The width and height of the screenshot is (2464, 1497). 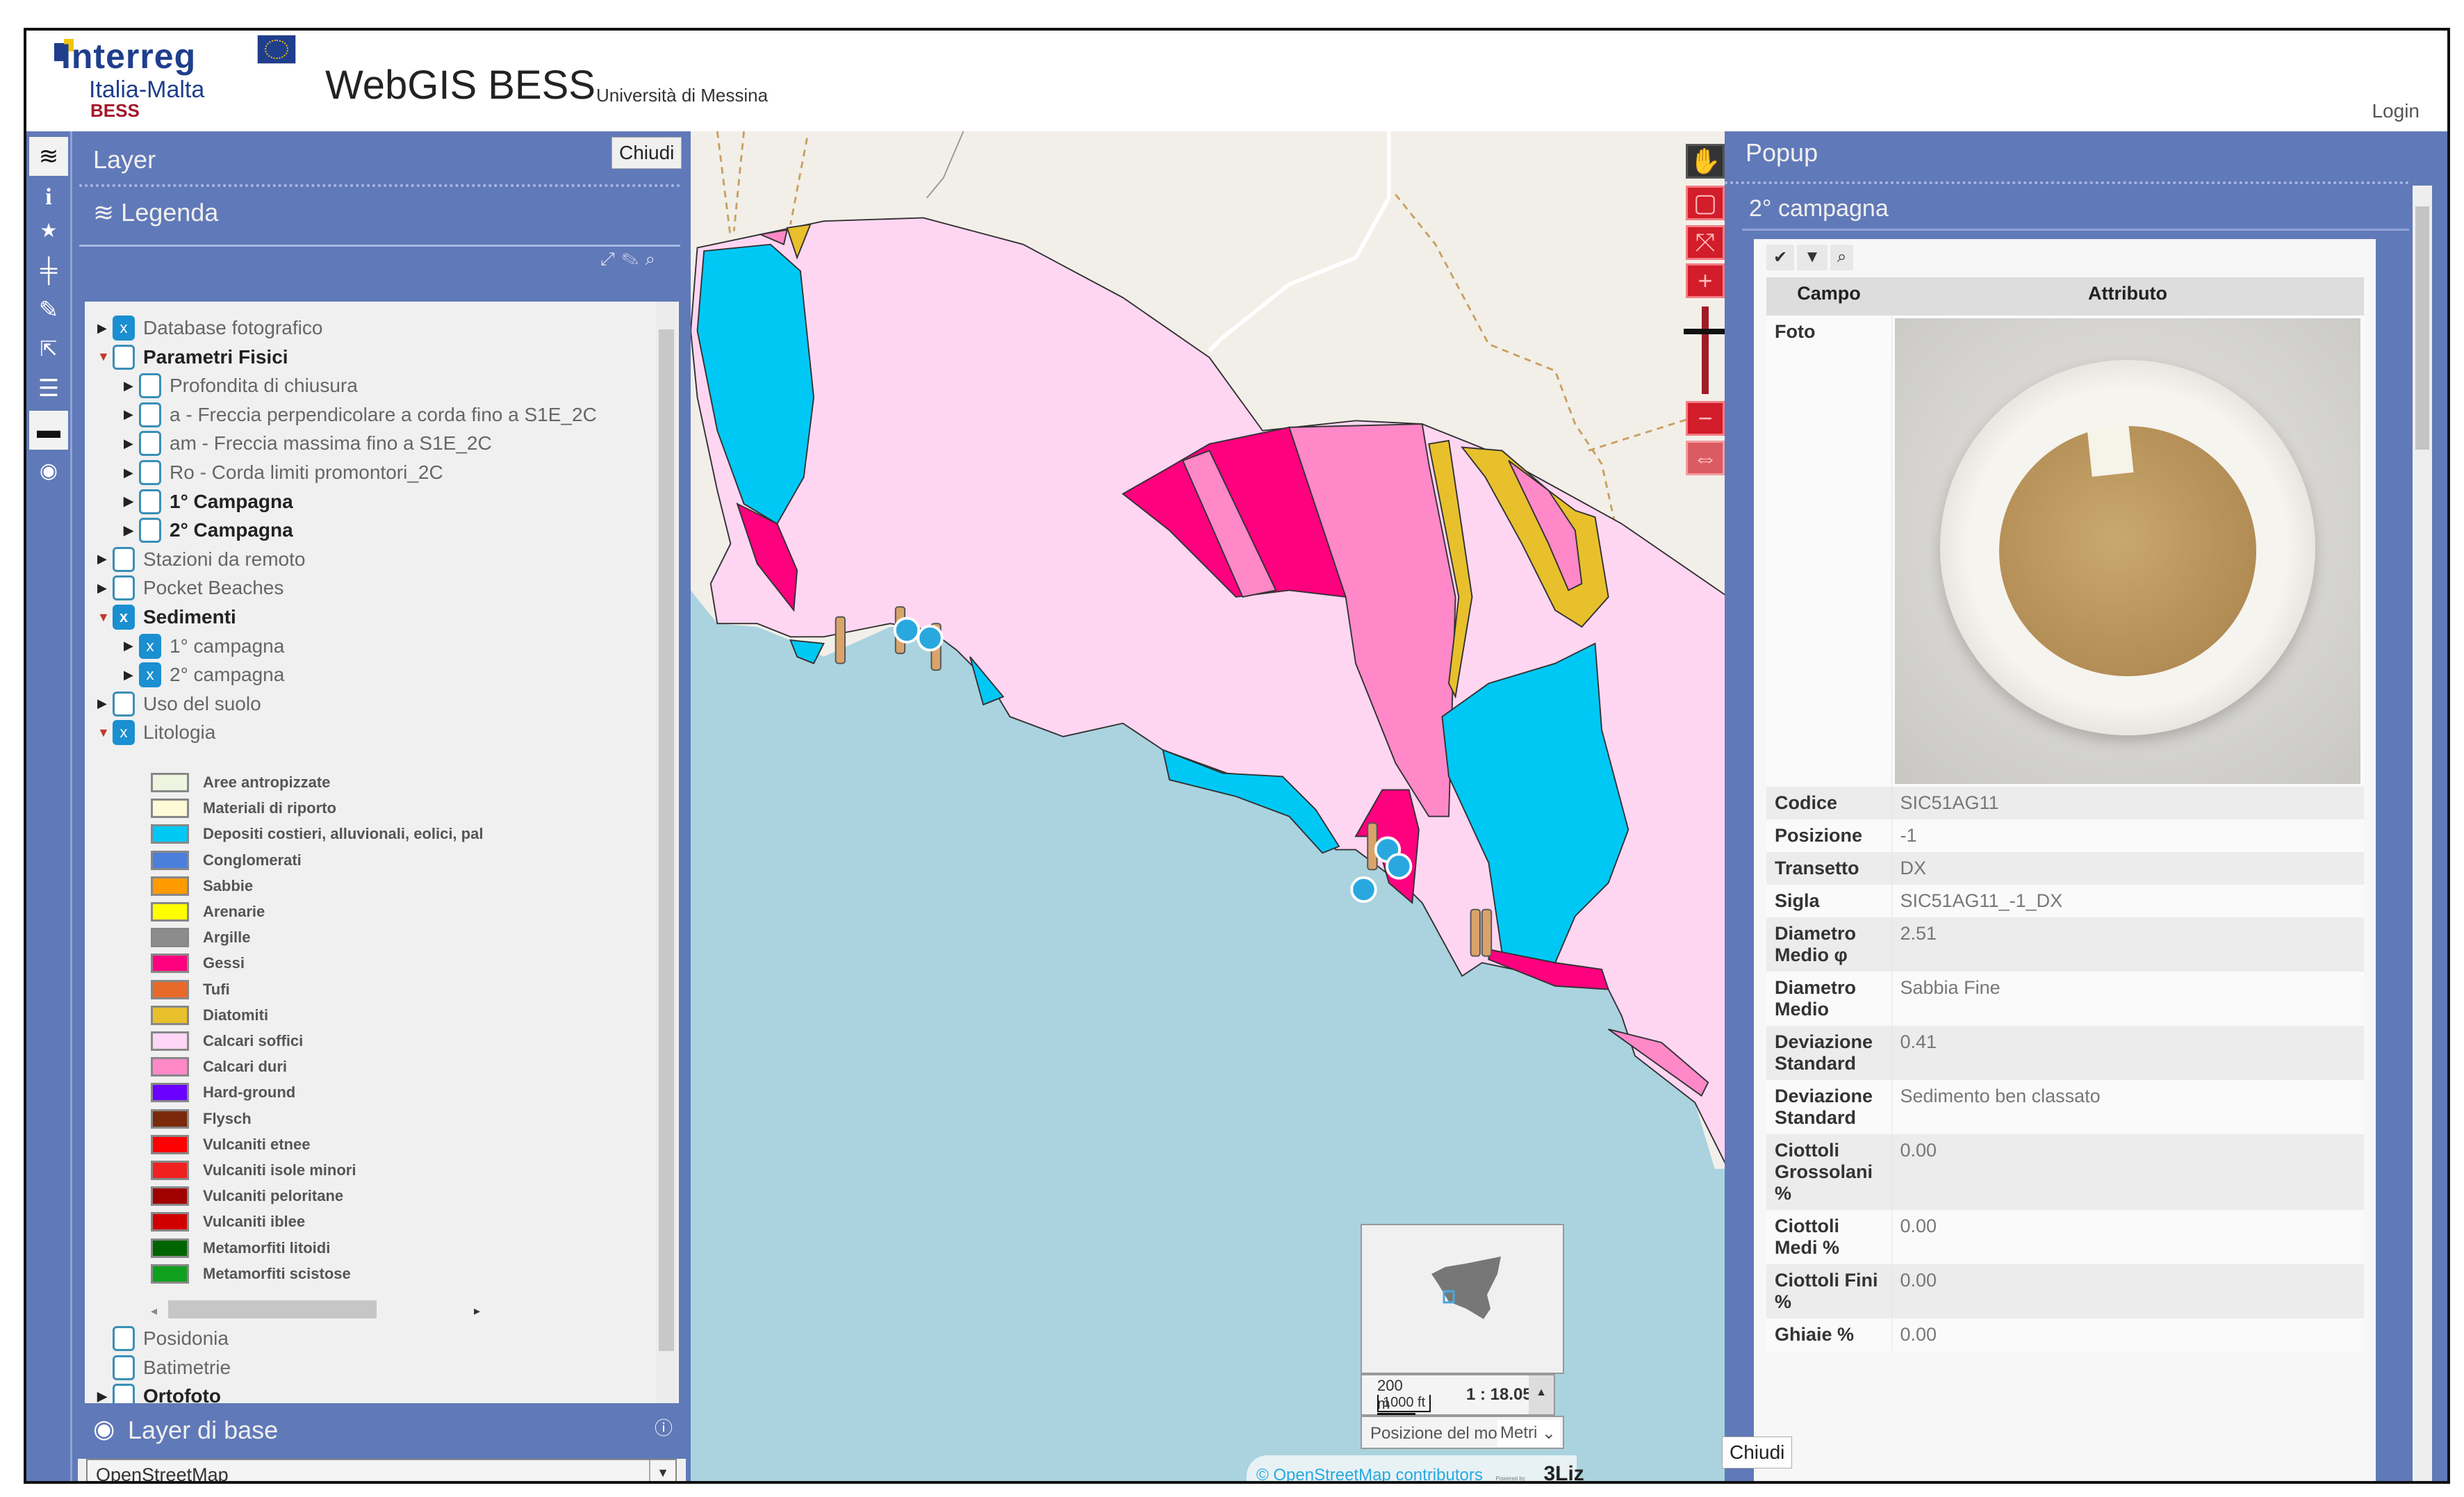 What do you see at coordinates (1705, 243) in the screenshot?
I see `zoom-extent-icon: ⤧` at bounding box center [1705, 243].